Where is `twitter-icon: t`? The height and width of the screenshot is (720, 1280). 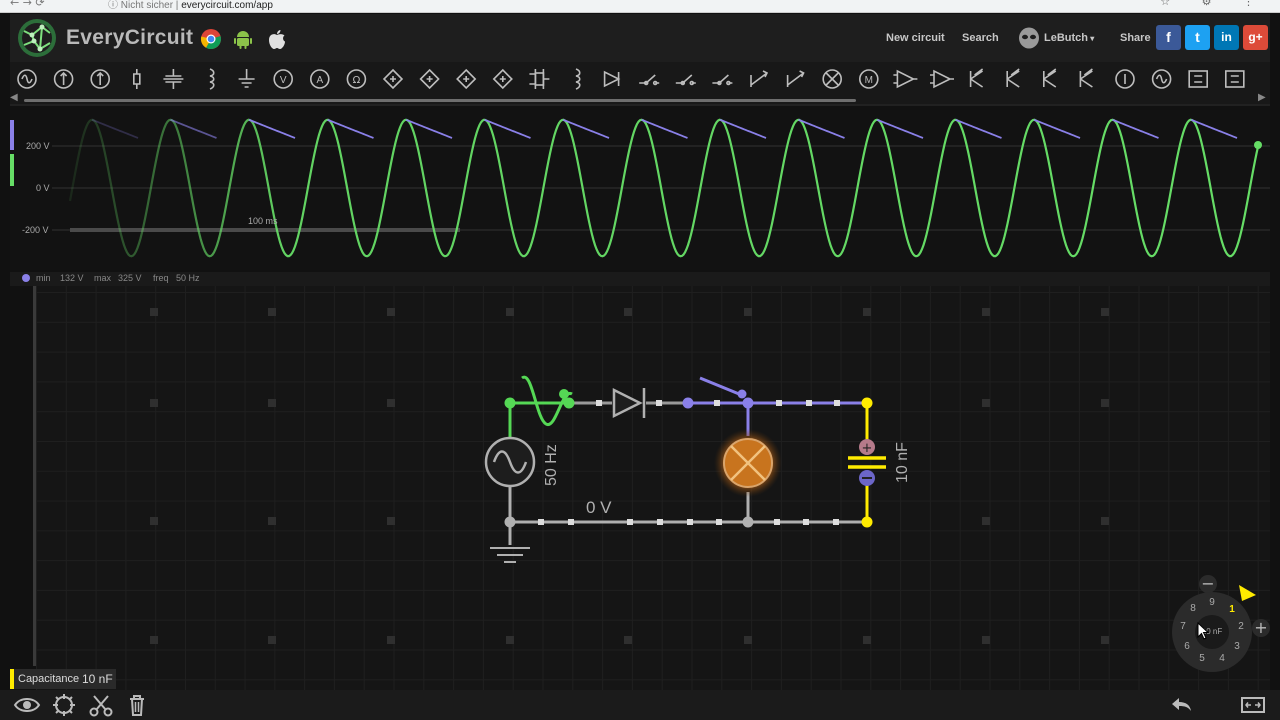
twitter-icon: t is located at coordinates (1197, 37).